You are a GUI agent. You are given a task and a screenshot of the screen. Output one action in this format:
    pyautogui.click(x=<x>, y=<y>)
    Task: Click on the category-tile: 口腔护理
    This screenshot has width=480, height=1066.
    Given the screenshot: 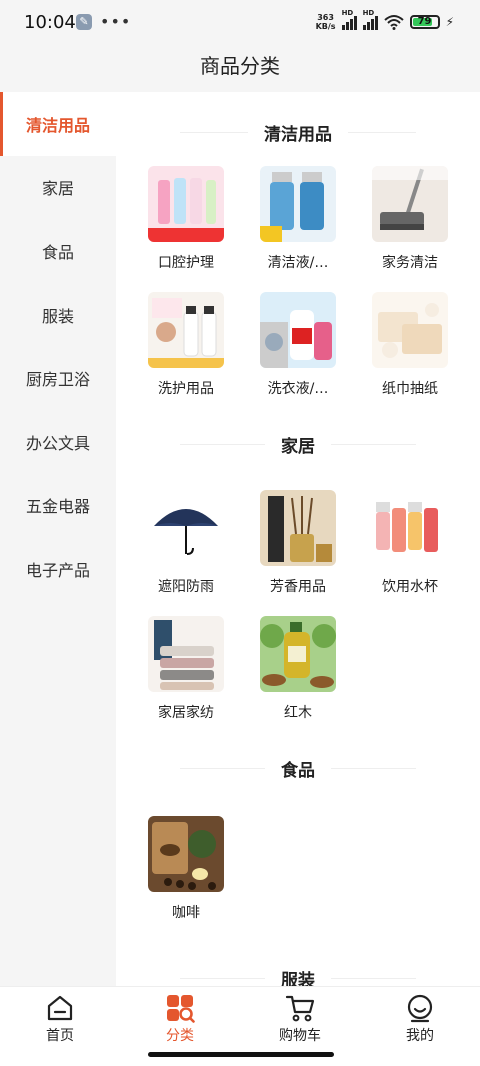 What is the action you would take?
    pyautogui.click(x=186, y=225)
    